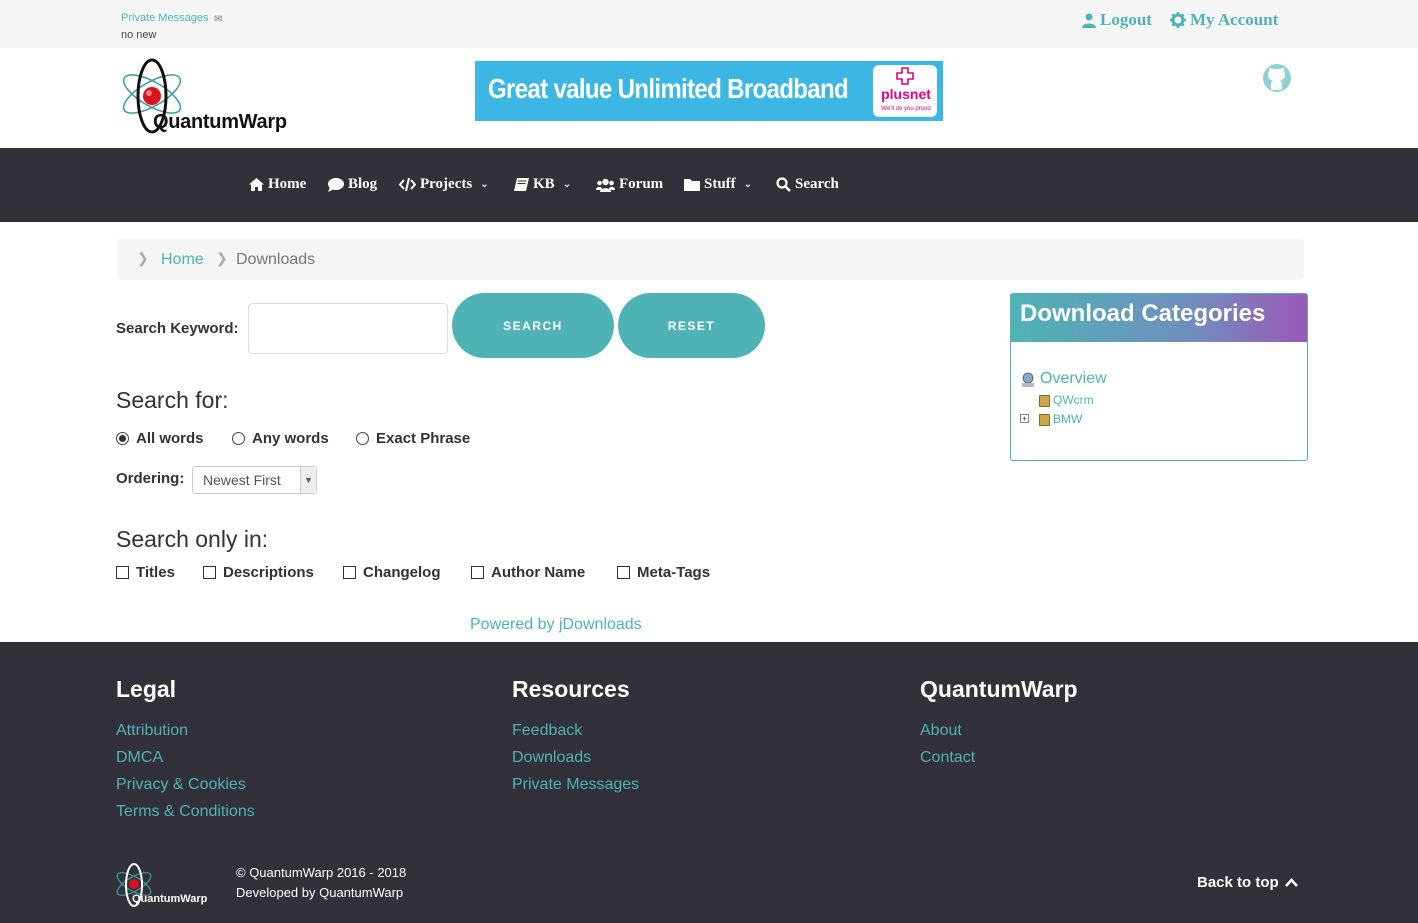 The image size is (1418, 923). I want to click on back-to-top-link: Back to top, so click(1247, 882).